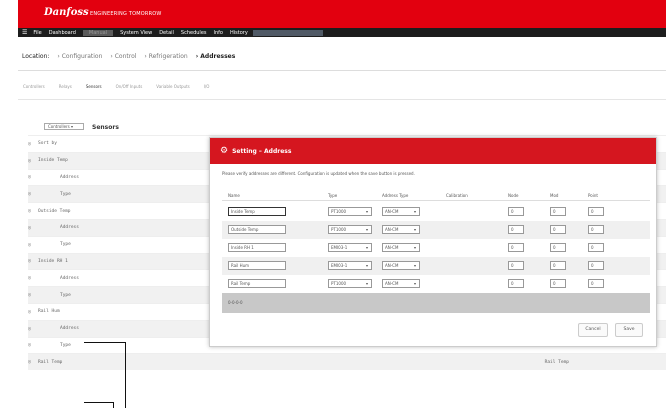  I want to click on col-node: Node, so click(513, 195).